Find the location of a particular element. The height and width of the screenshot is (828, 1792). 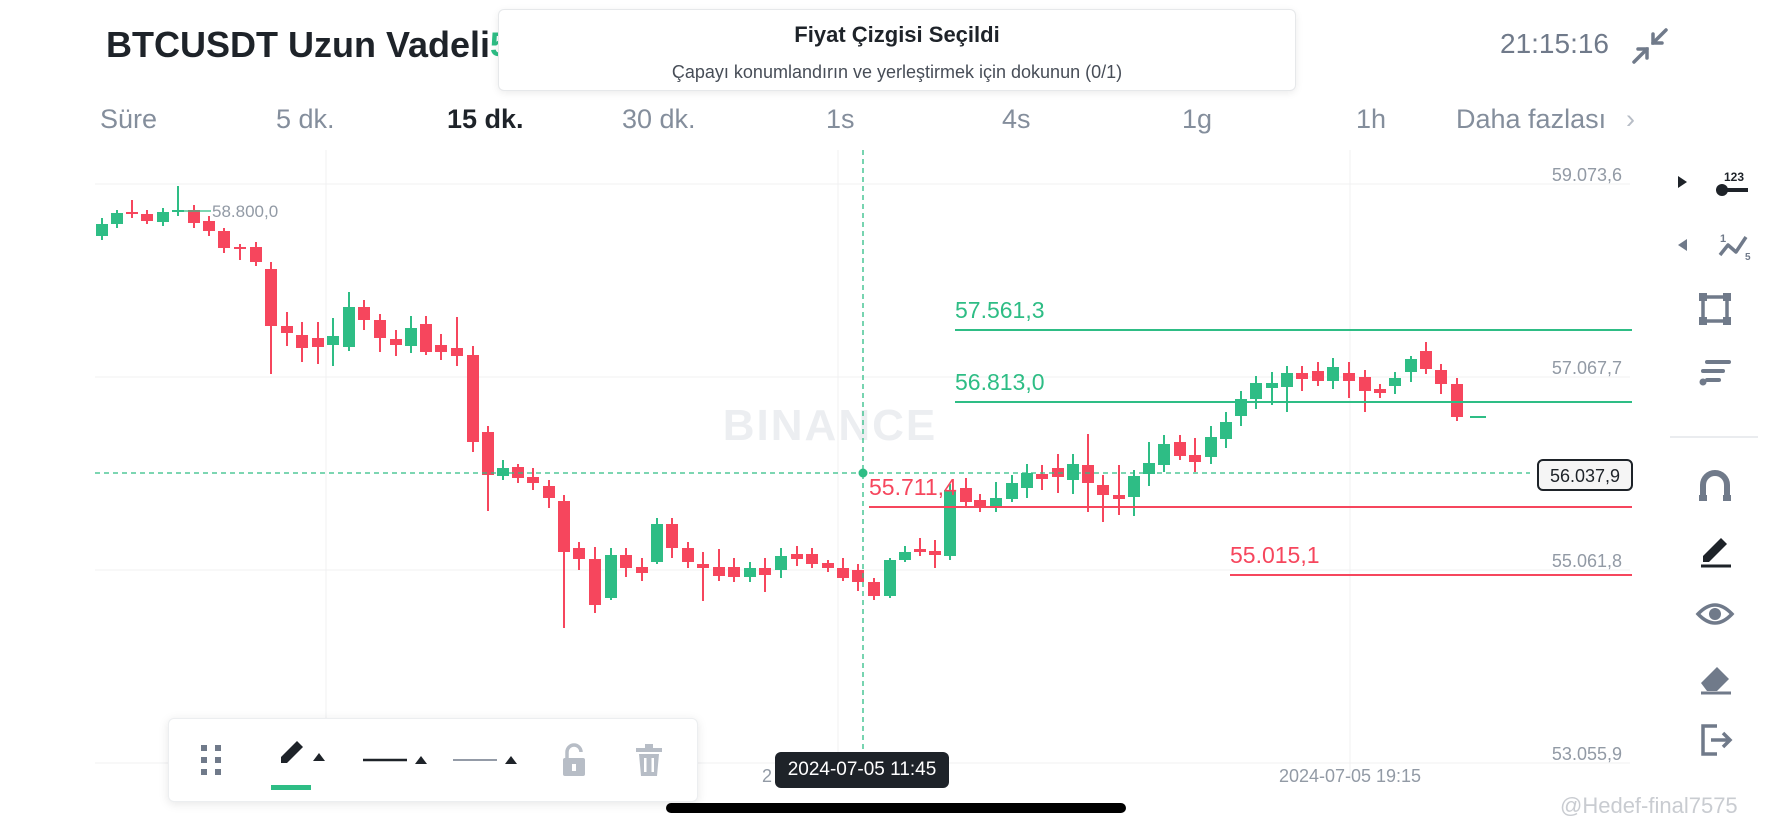

tab-4h: 4s is located at coordinates (1016, 119).